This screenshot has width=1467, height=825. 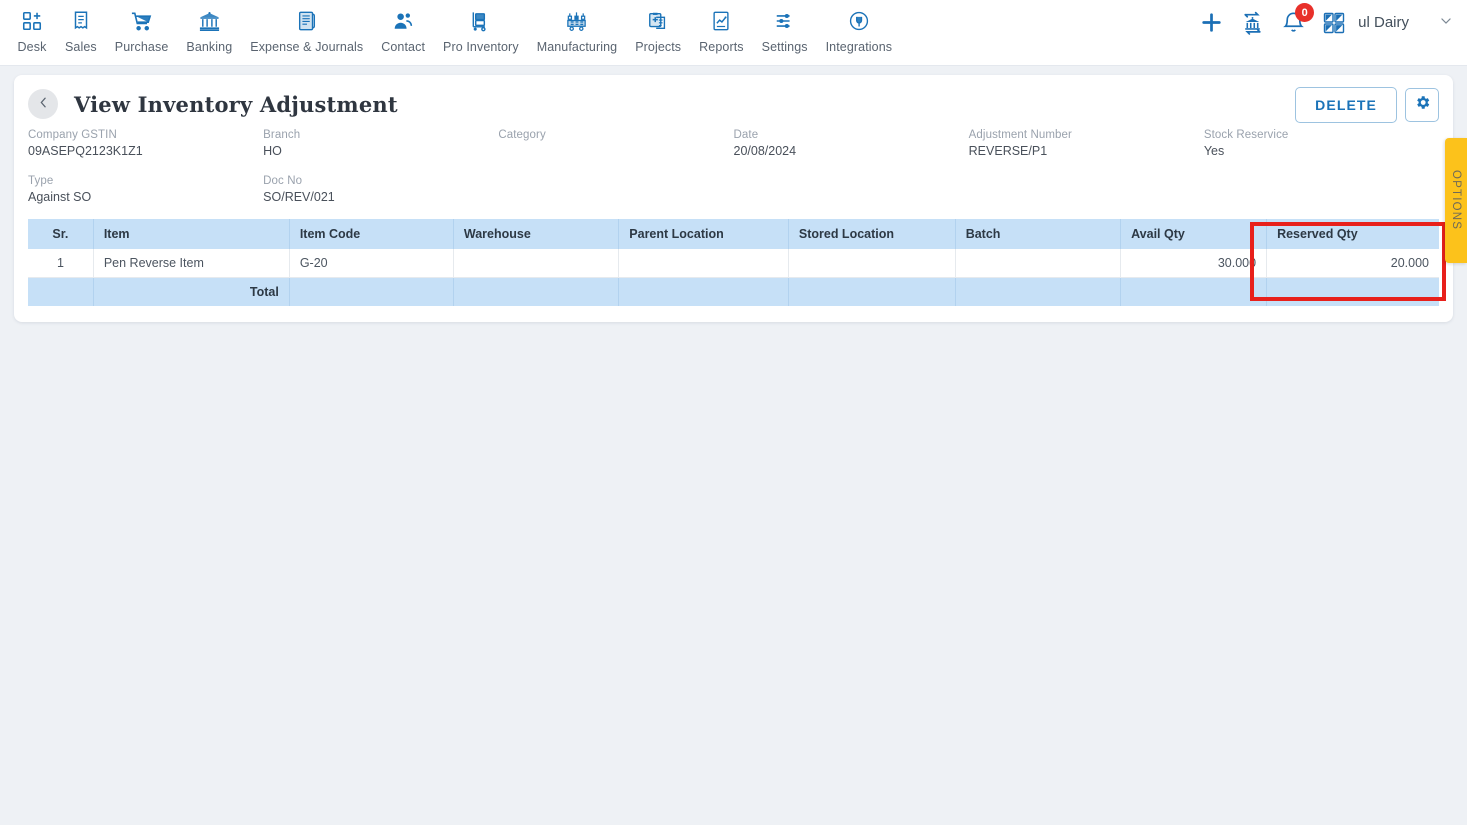 I want to click on card-header-actions: DELETE, so click(x=1367, y=105).